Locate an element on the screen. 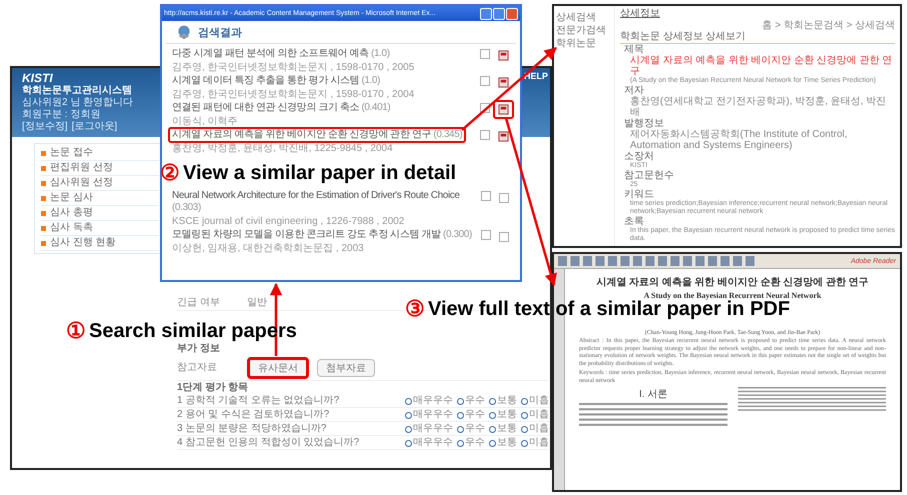 Image resolution: width=907 pixels, height=495 pixels. field-value: 홍찬영(연세대학교 전기전자공학과), 박정훈, 윤태성, 박진배 is located at coordinates (758, 107).